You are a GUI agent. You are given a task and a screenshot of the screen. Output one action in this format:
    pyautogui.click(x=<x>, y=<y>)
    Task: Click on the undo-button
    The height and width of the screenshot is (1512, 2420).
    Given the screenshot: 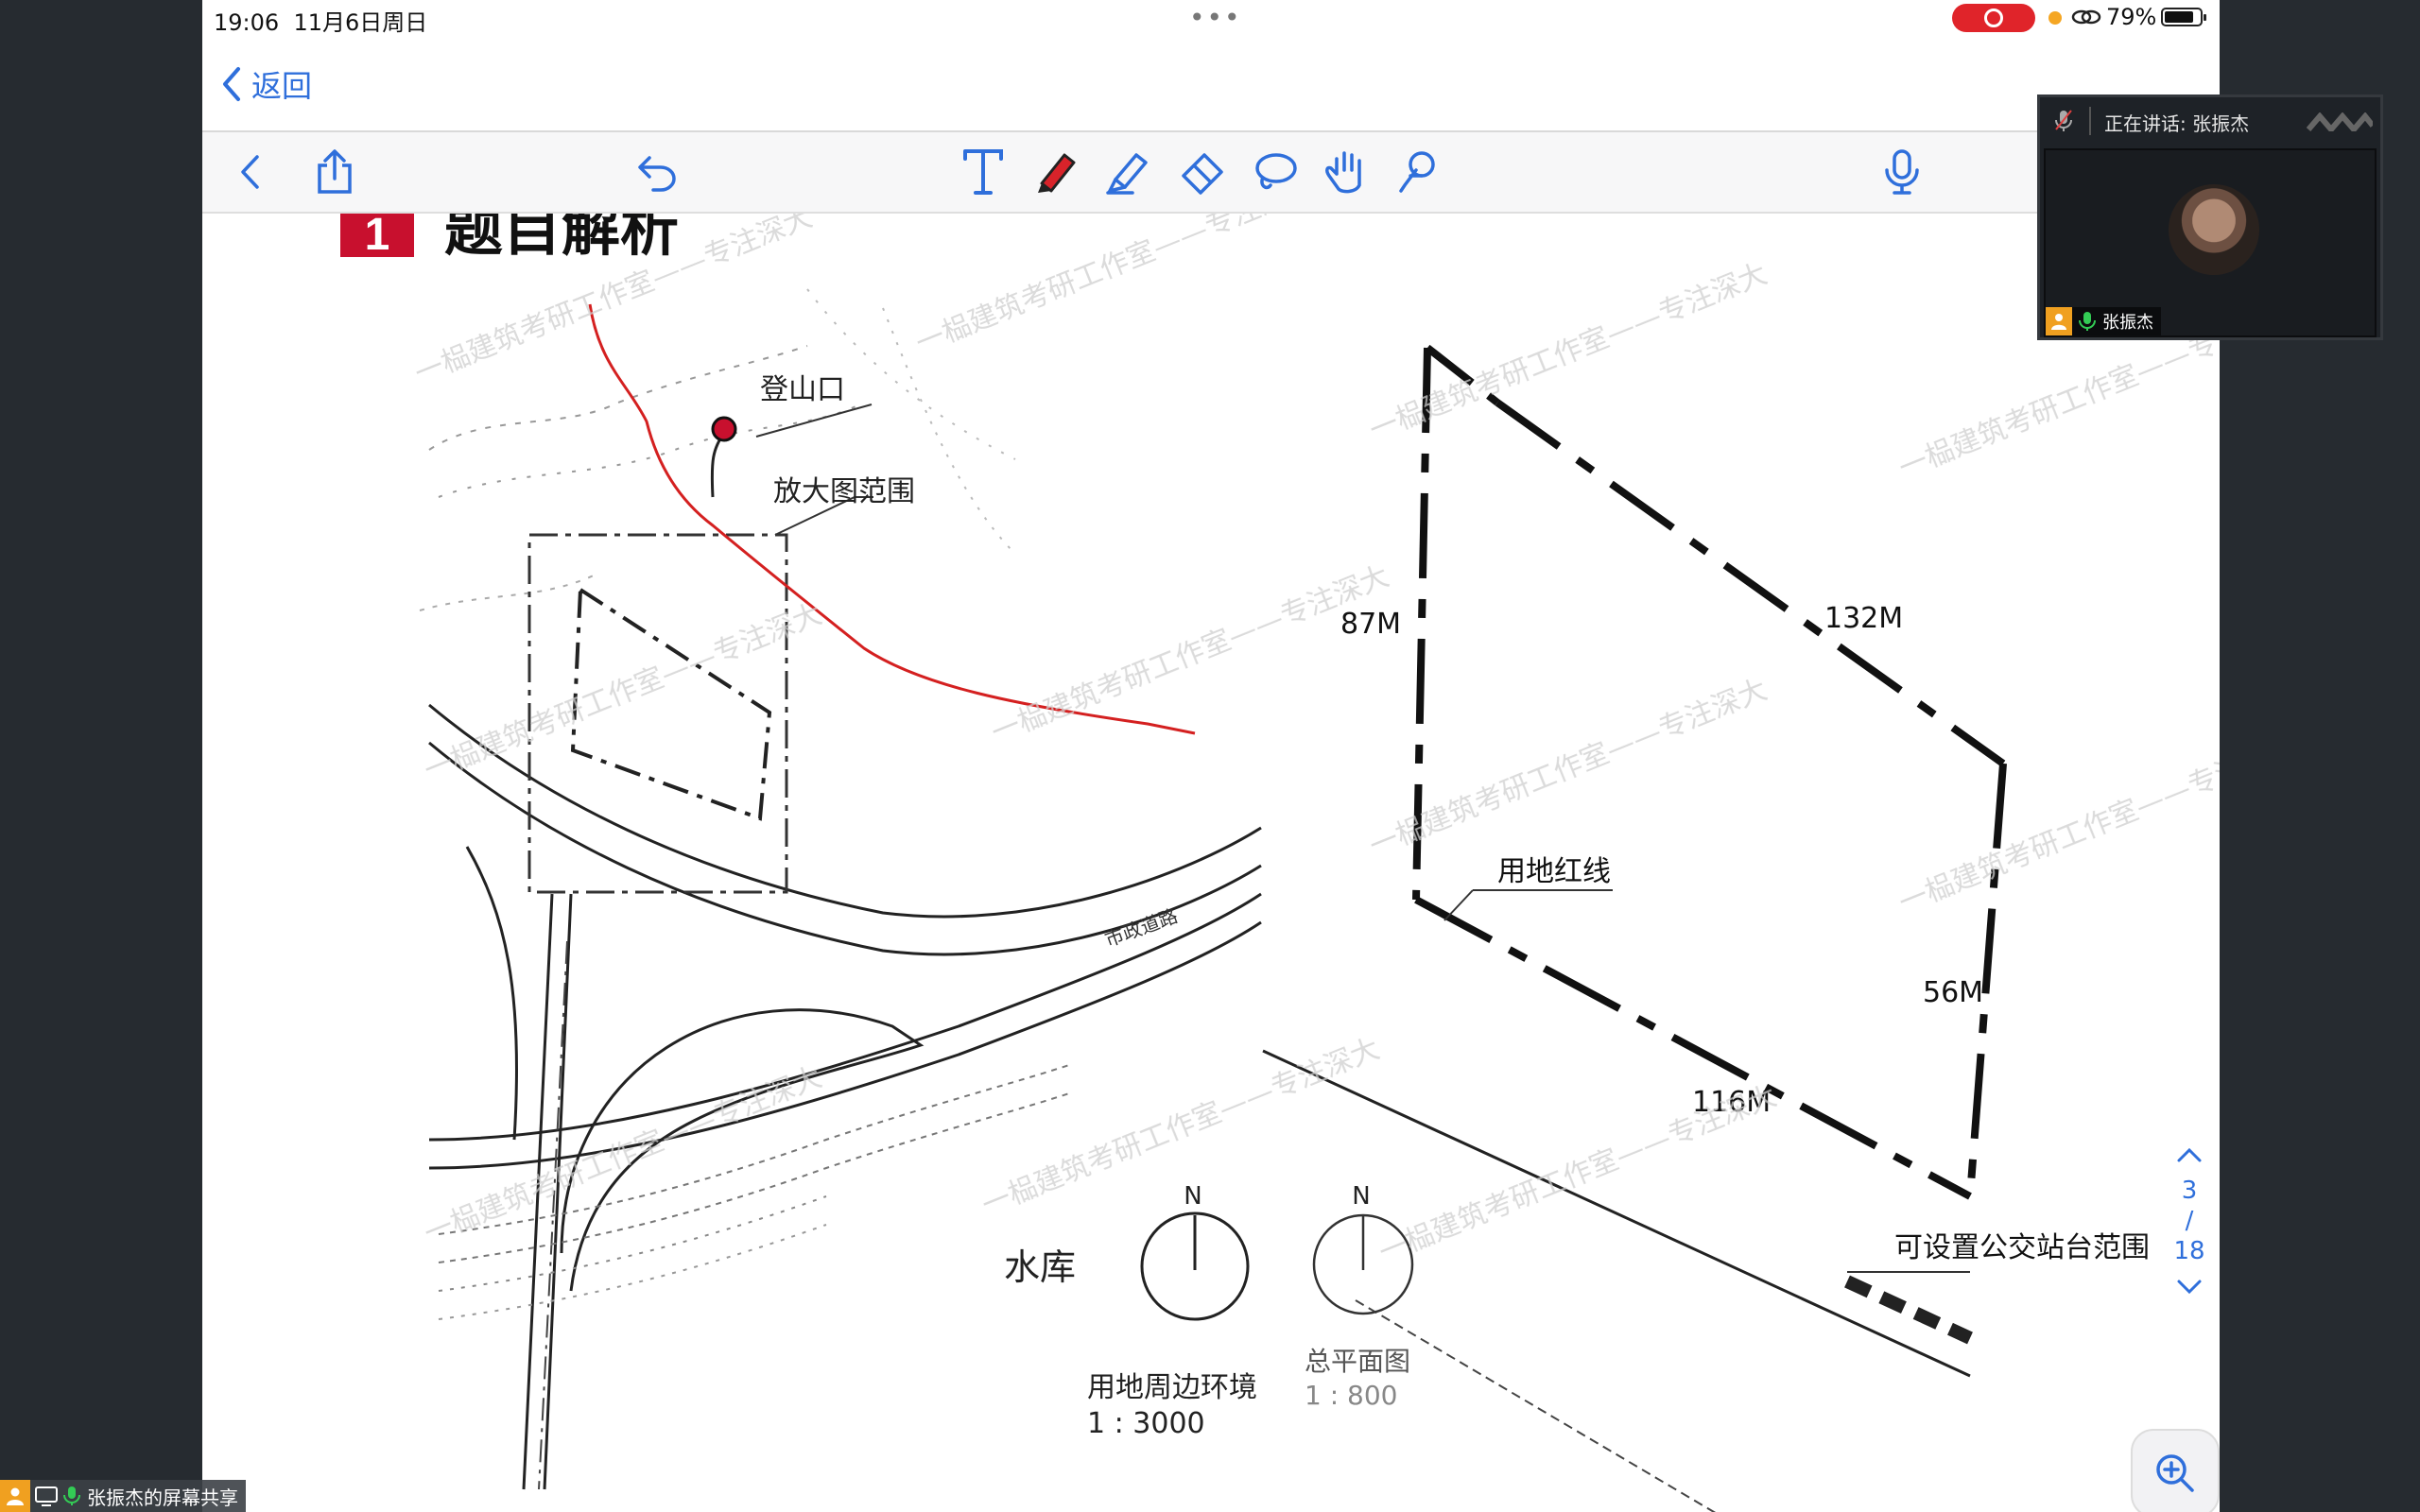 What is the action you would take?
    pyautogui.click(x=657, y=172)
    